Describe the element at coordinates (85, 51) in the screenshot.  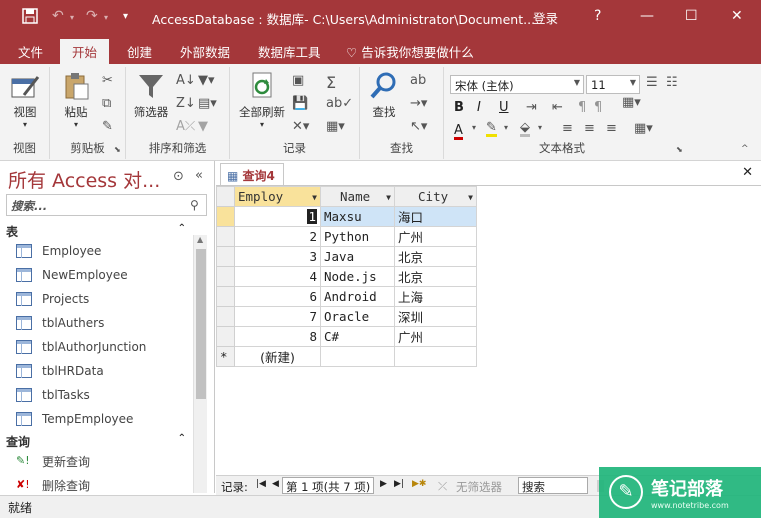
I see `tab-home: 开始` at that location.